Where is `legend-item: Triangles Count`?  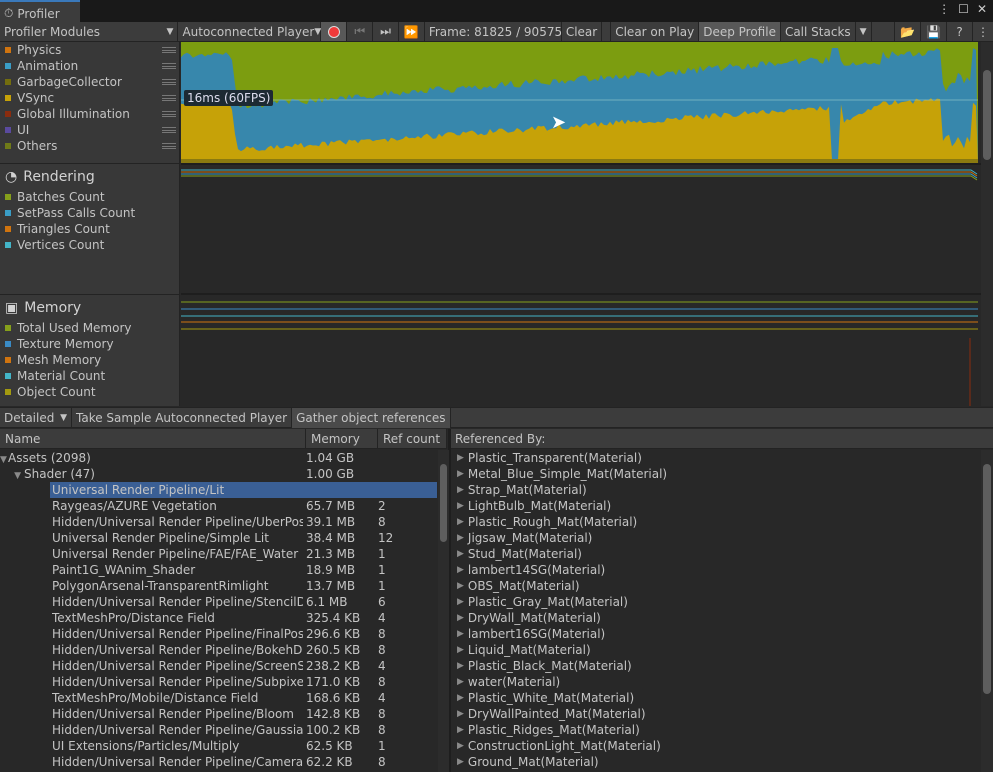
legend-item: Triangles Count is located at coordinates (90, 229).